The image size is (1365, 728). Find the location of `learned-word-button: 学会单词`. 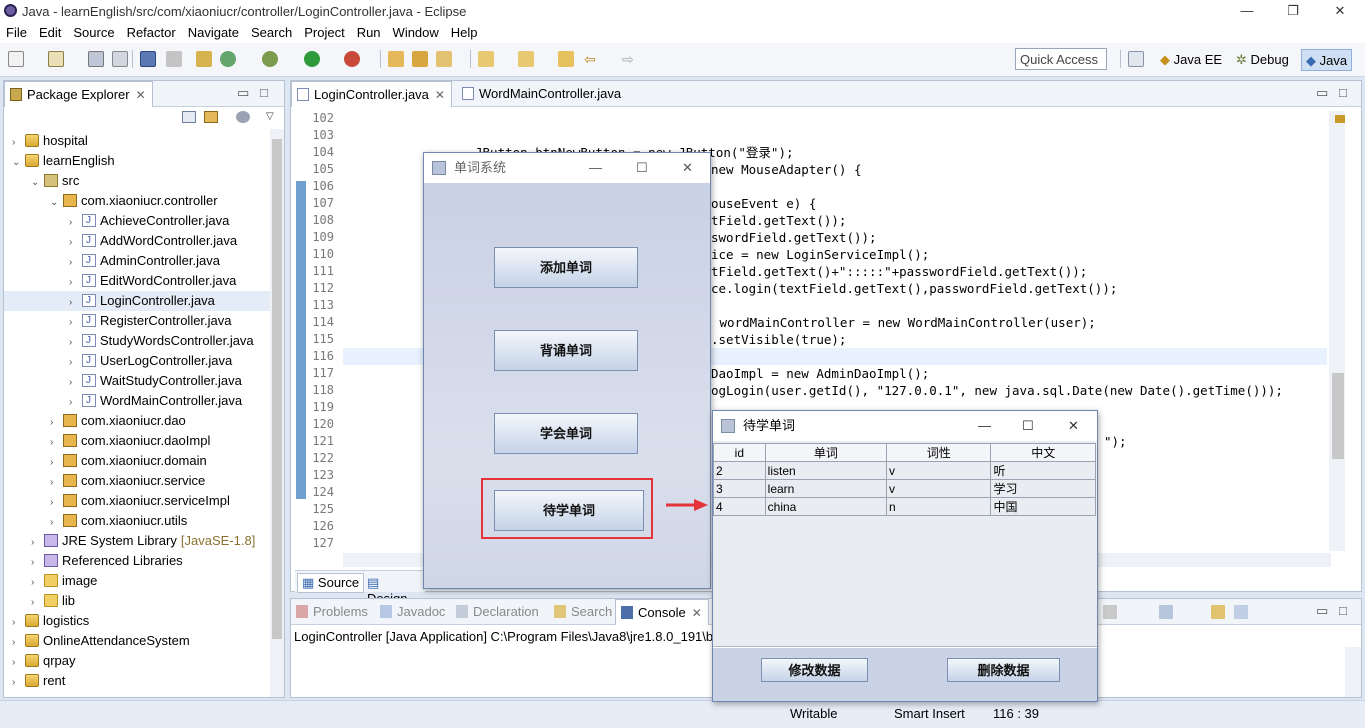

learned-word-button: 学会单词 is located at coordinates (566, 433).